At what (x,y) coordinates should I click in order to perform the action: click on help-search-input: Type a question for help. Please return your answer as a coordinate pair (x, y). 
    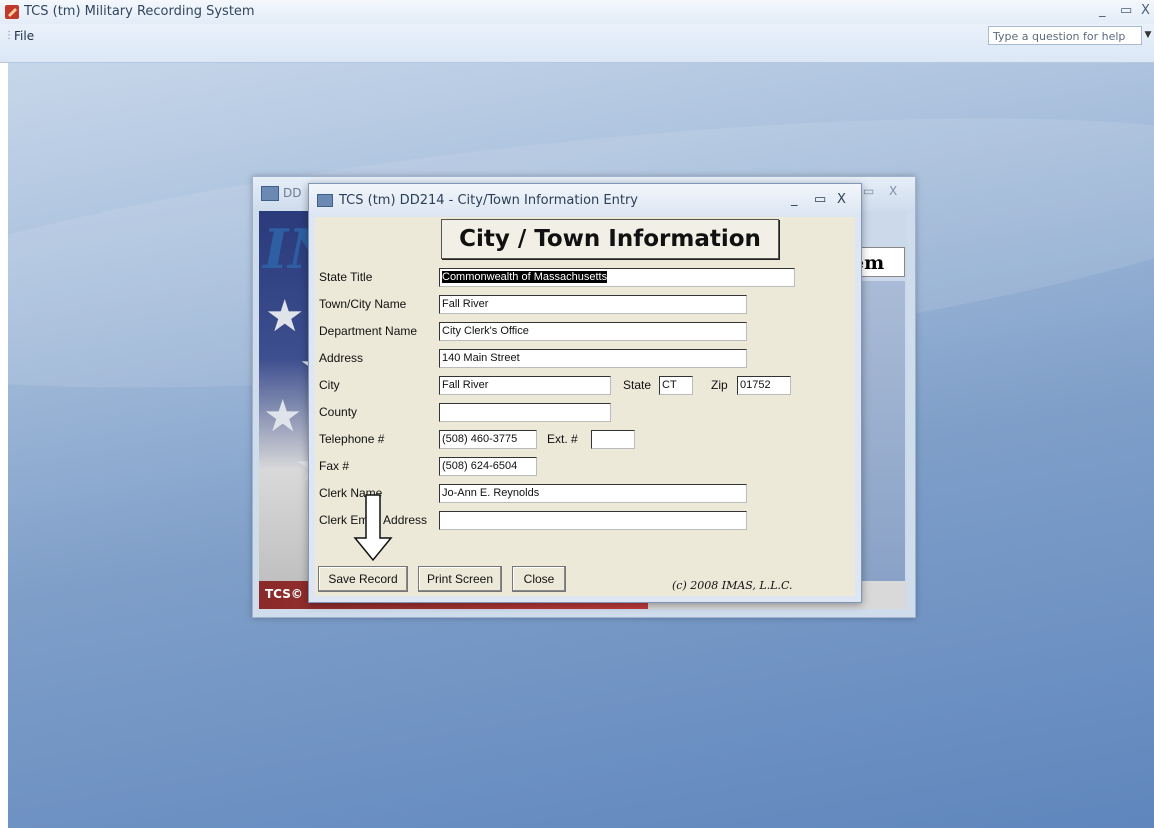
    Looking at the image, I should click on (1065, 35).